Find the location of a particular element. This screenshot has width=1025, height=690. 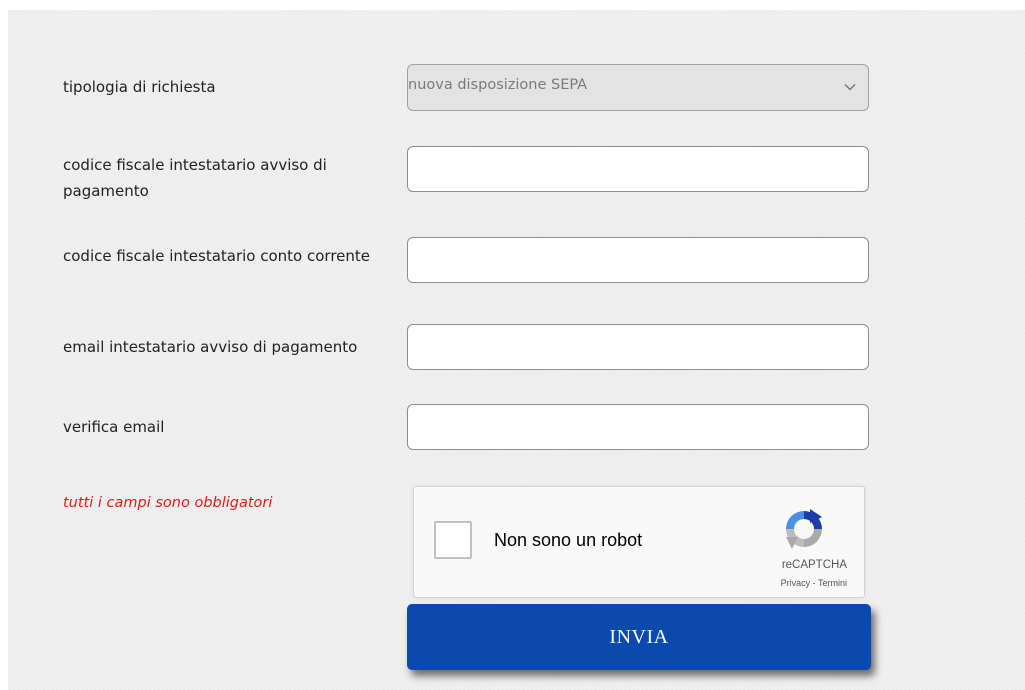

account-holder-tax-code-input is located at coordinates (638, 260).